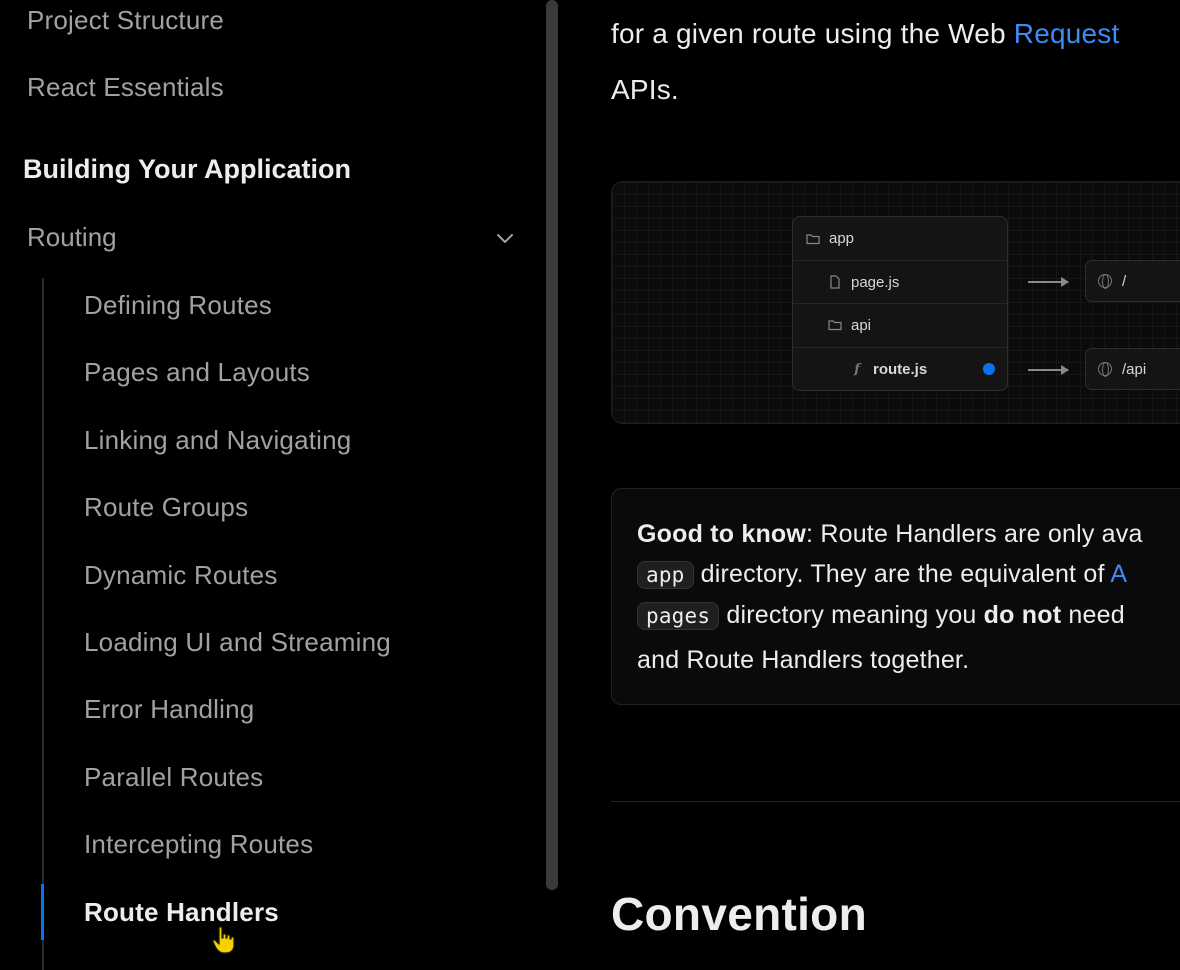  Describe the element at coordinates (181, 912) in the screenshot. I see `sidebar-item-route-handlers: Route Handlers` at that location.